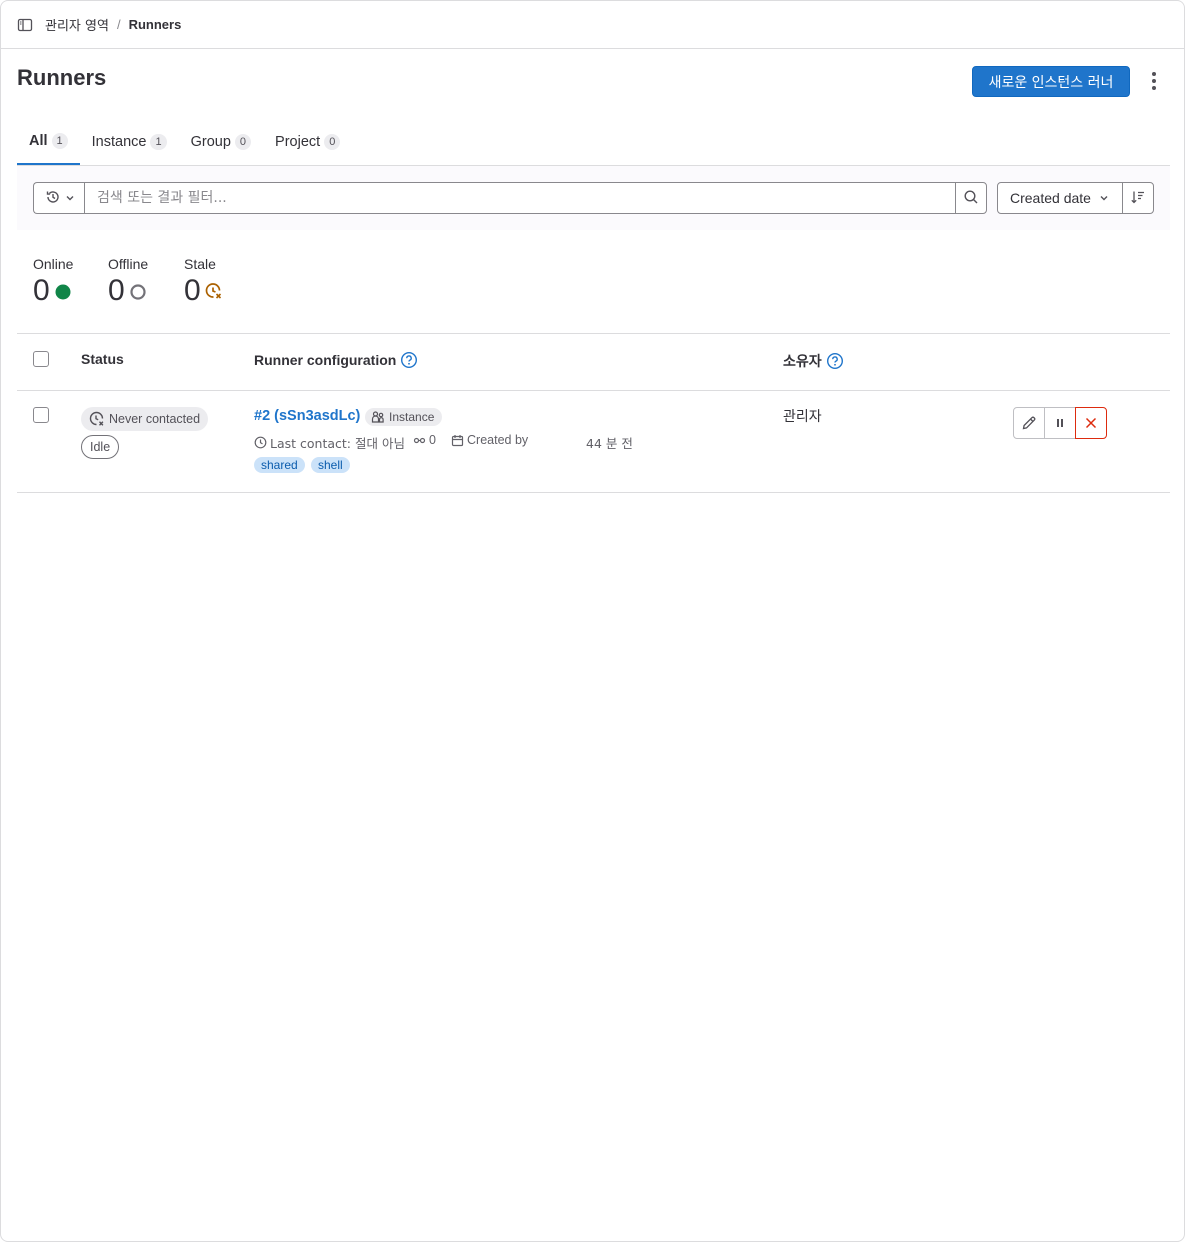  What do you see at coordinates (128, 282) in the screenshot?
I see `stat-offline: Offline 0` at bounding box center [128, 282].